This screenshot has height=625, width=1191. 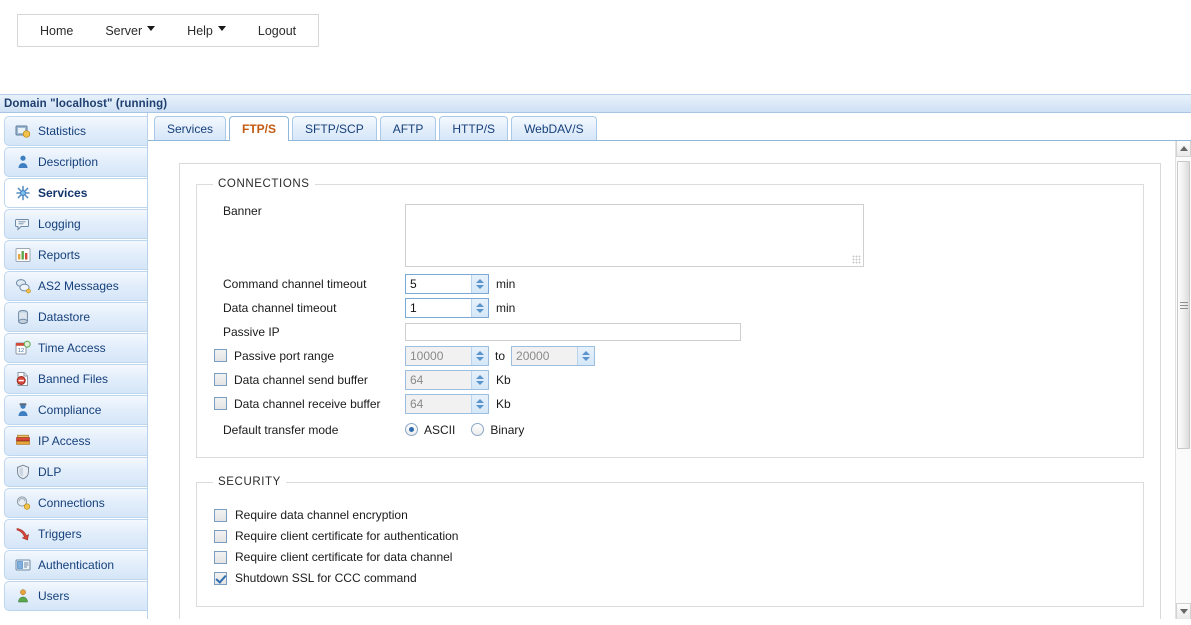 What do you see at coordinates (411, 429) in the screenshot?
I see `transfer-mode-ascii-radio` at bounding box center [411, 429].